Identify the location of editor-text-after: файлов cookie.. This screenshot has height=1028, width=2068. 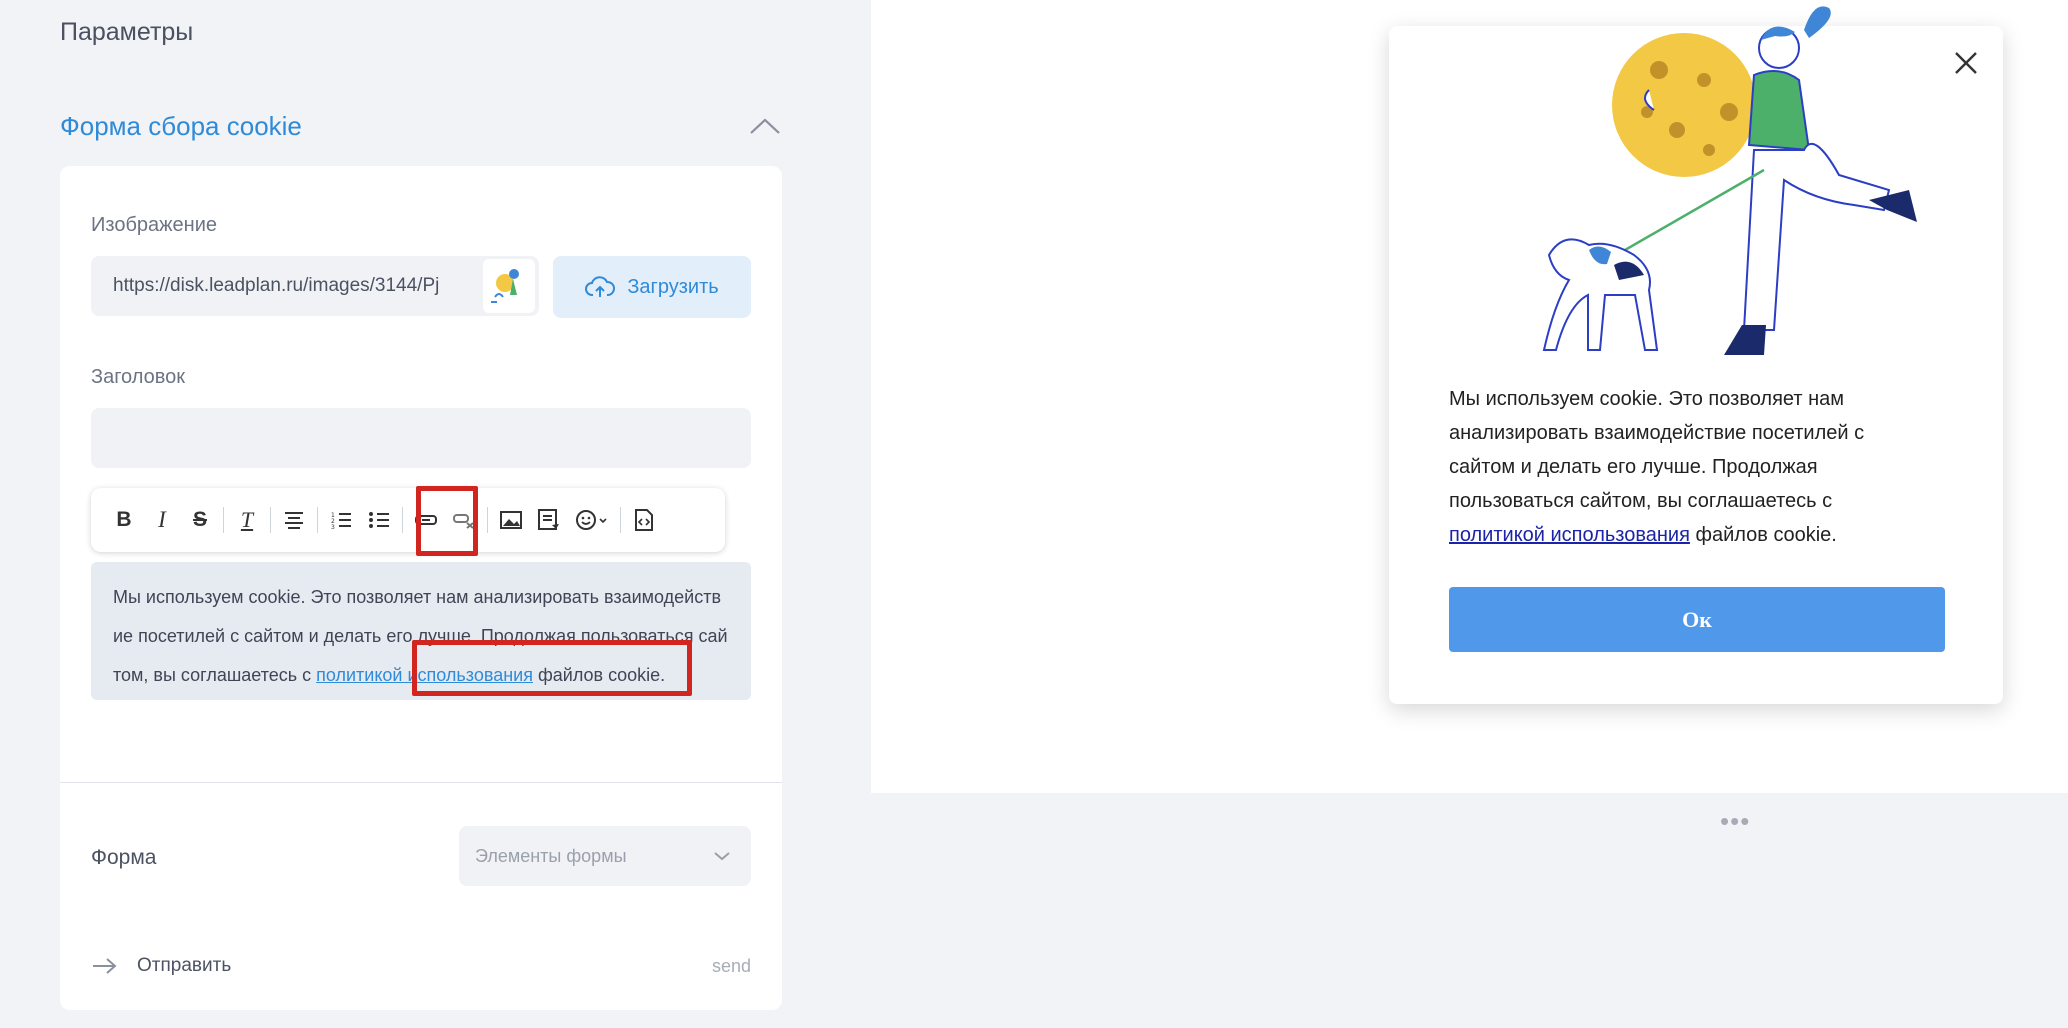
(599, 675).